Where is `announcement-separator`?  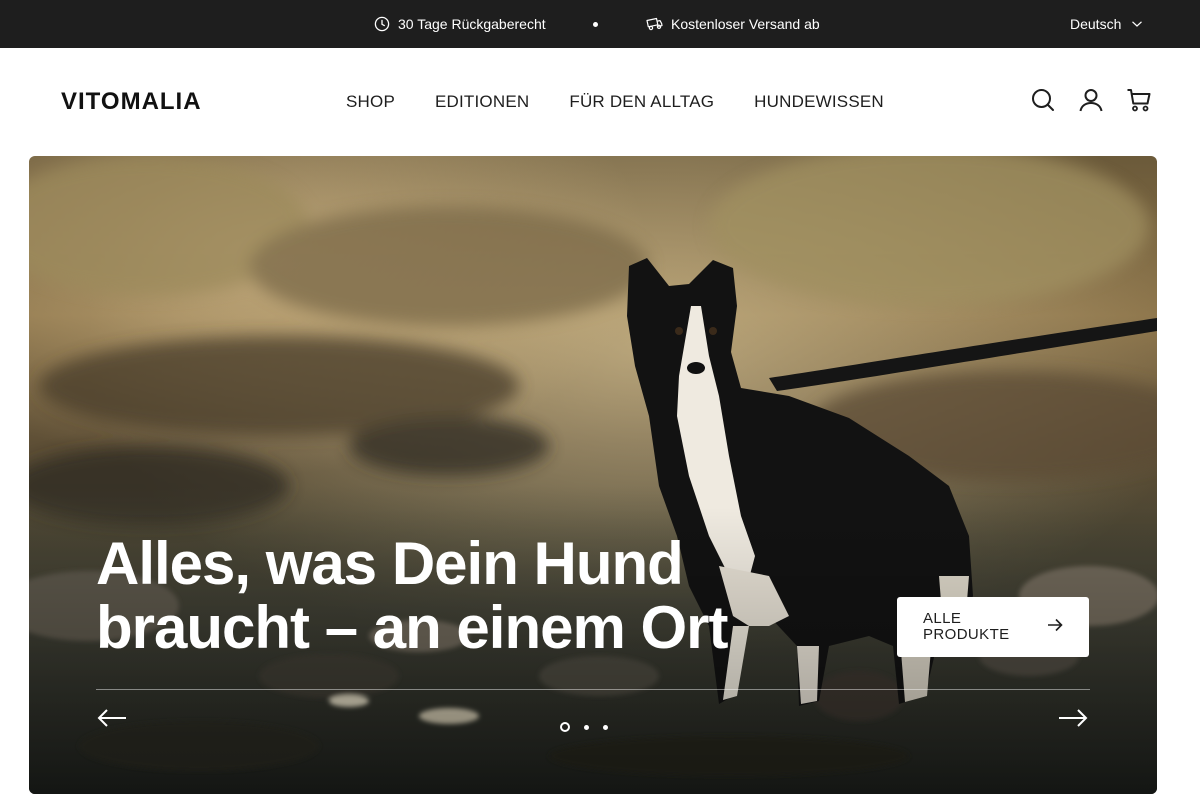
announcement-separator is located at coordinates (595, 24).